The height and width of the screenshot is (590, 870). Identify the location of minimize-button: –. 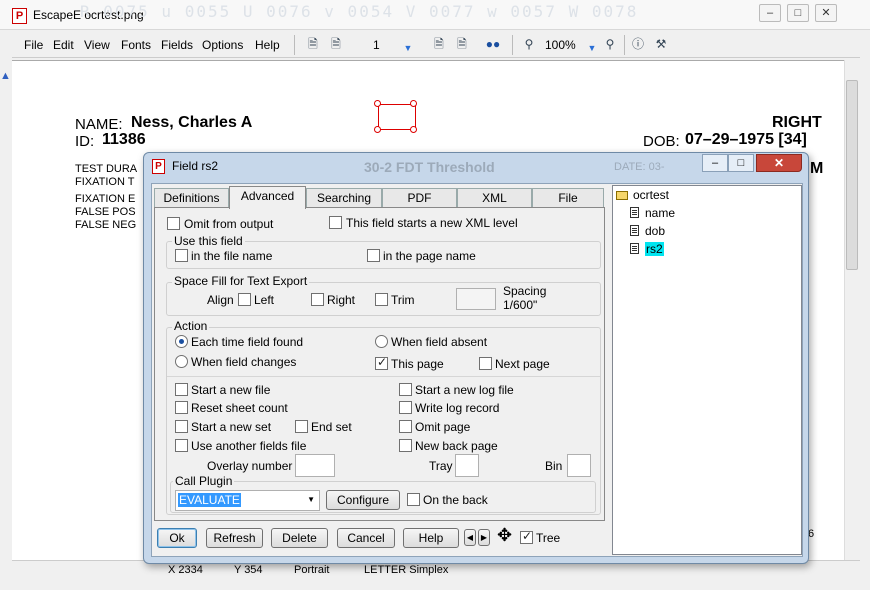
(770, 13).